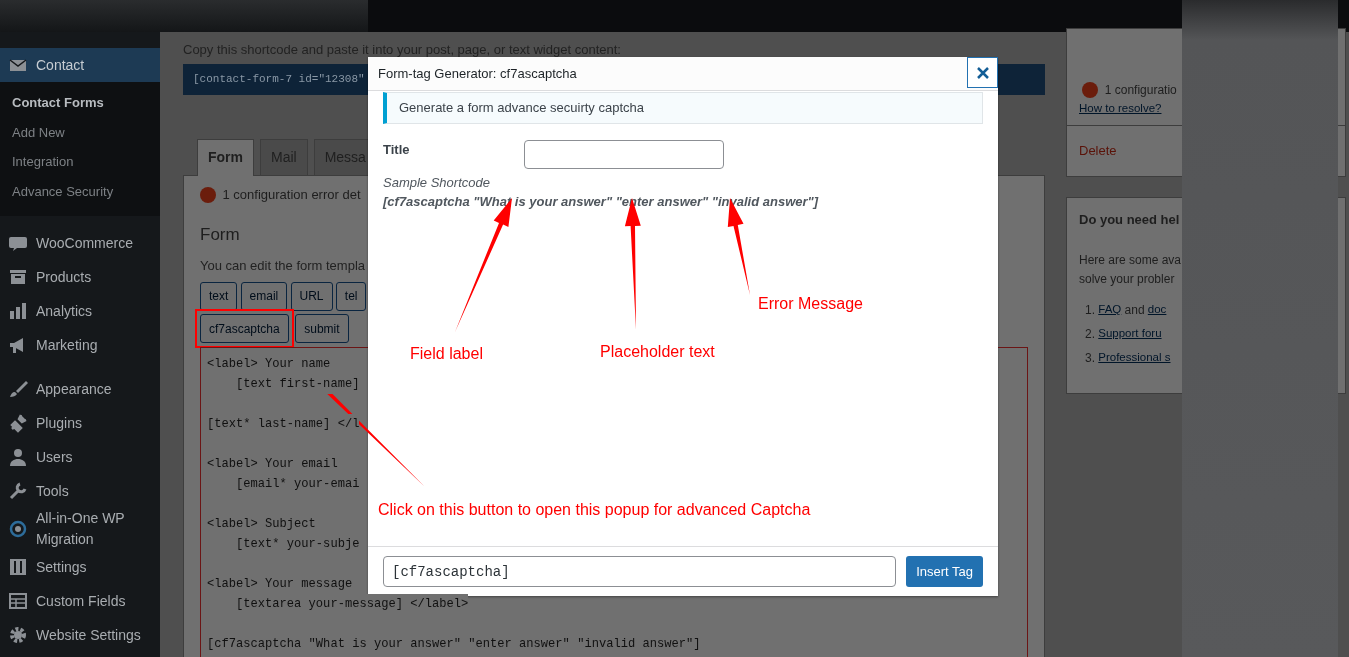  Describe the element at coordinates (80, 457) in the screenshot. I see `sidebar-item: Users` at that location.